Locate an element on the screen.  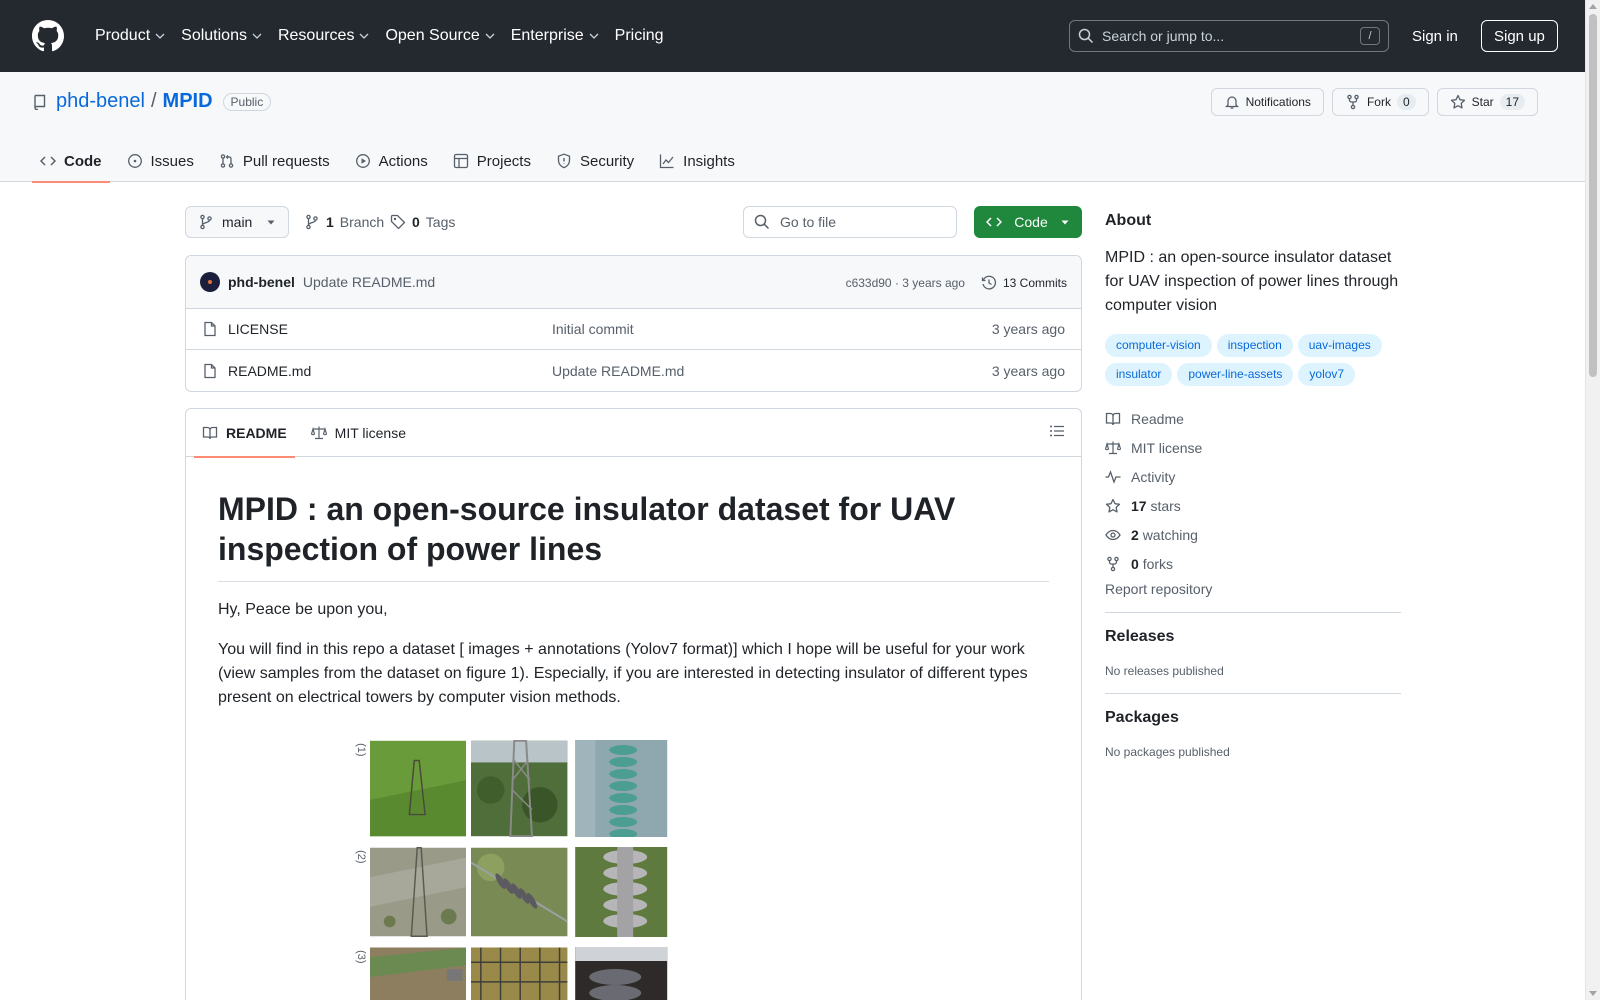
visibility-badge: Public is located at coordinates (247, 101).